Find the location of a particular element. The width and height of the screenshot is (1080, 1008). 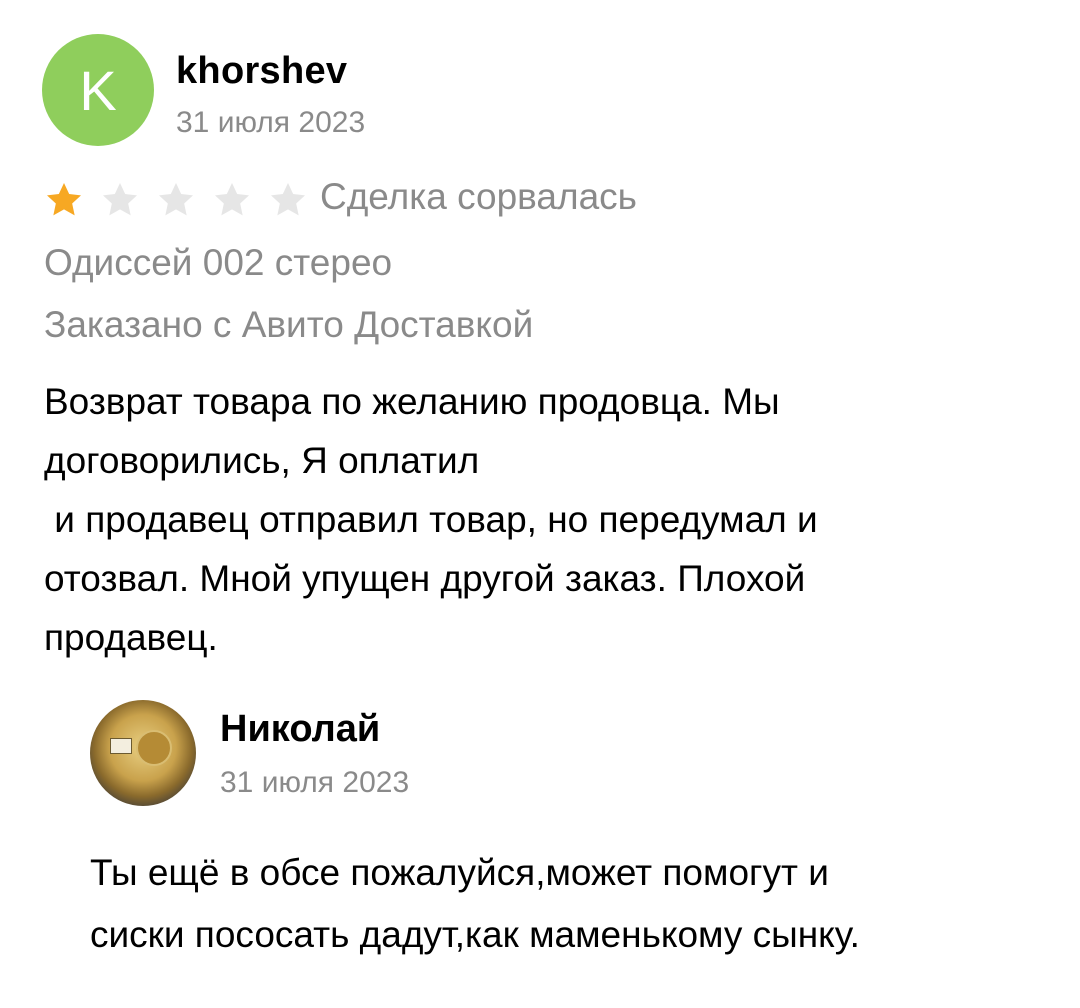

coin-counter-icon is located at coordinates (121, 746).